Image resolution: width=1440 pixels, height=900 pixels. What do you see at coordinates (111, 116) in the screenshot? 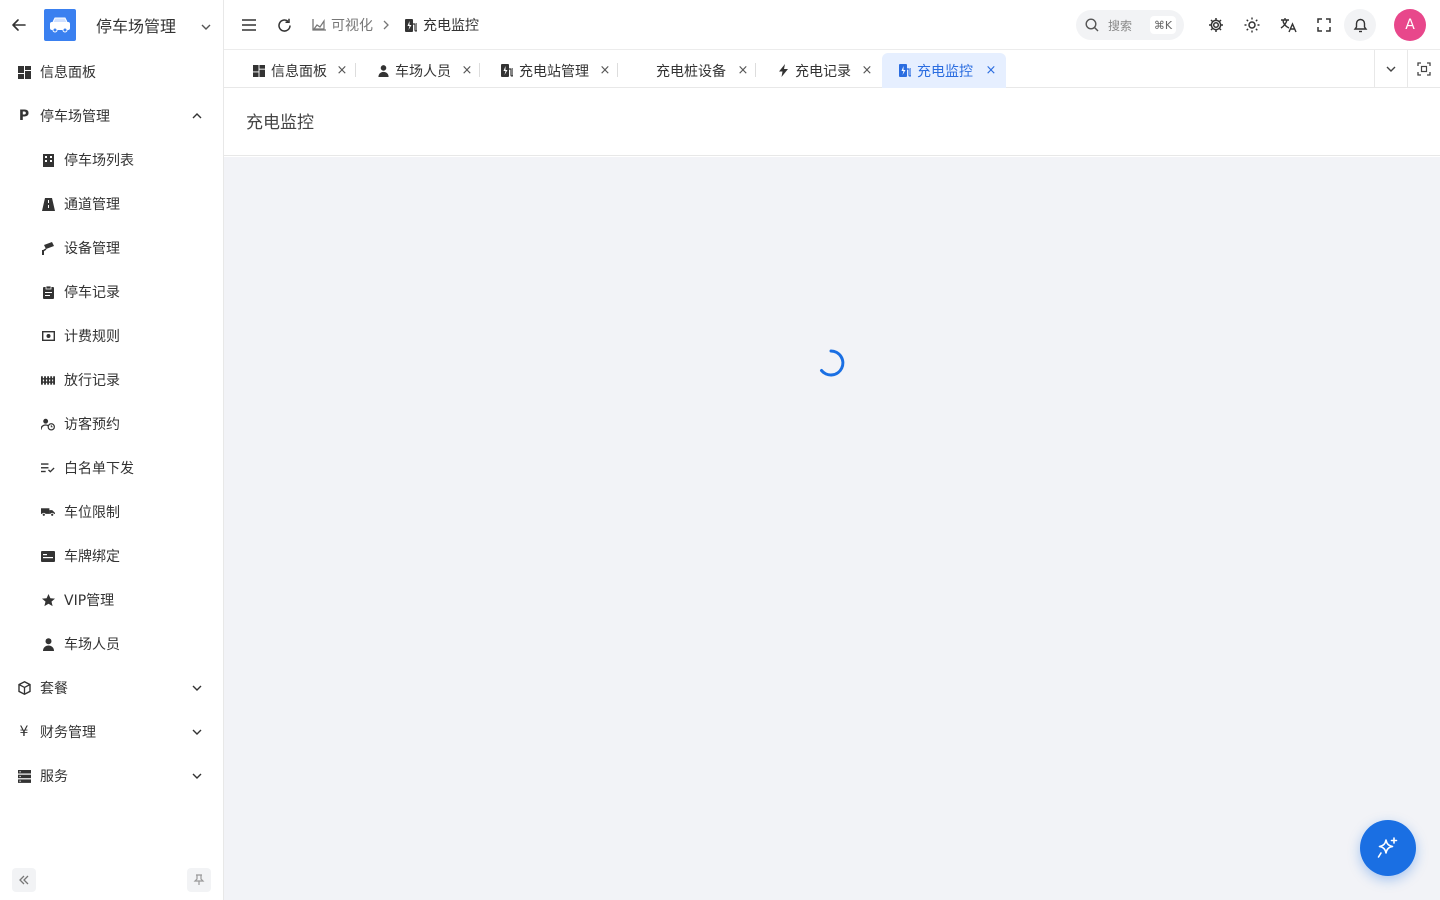
I see `sidebar-item-parking-management: P 停车场管理` at bounding box center [111, 116].